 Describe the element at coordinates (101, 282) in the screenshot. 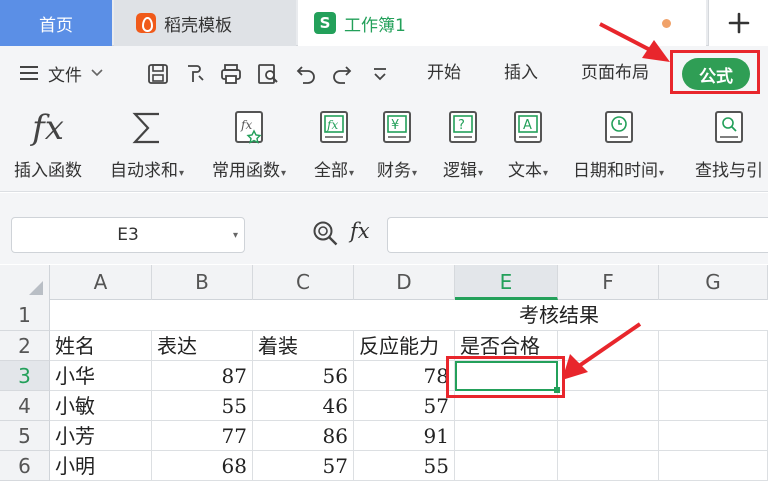

I see `column-header-a: A` at that location.